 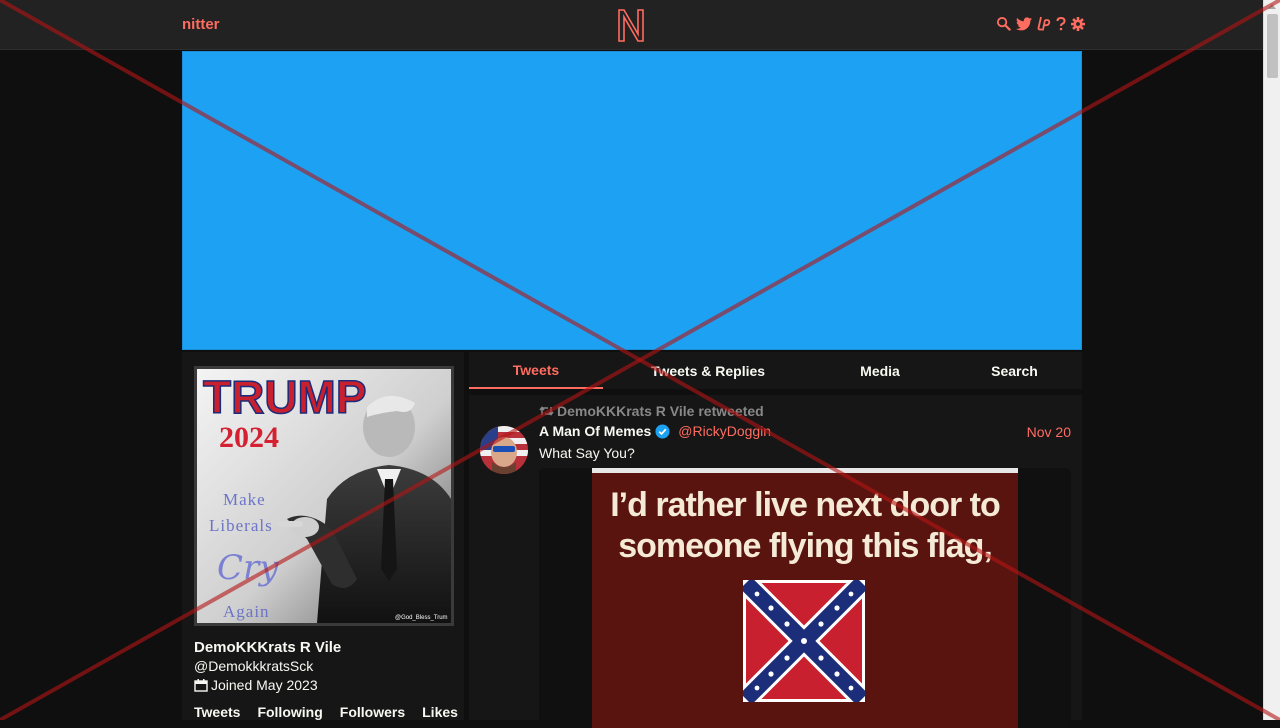 I want to click on help-icon, so click(x=1061, y=23).